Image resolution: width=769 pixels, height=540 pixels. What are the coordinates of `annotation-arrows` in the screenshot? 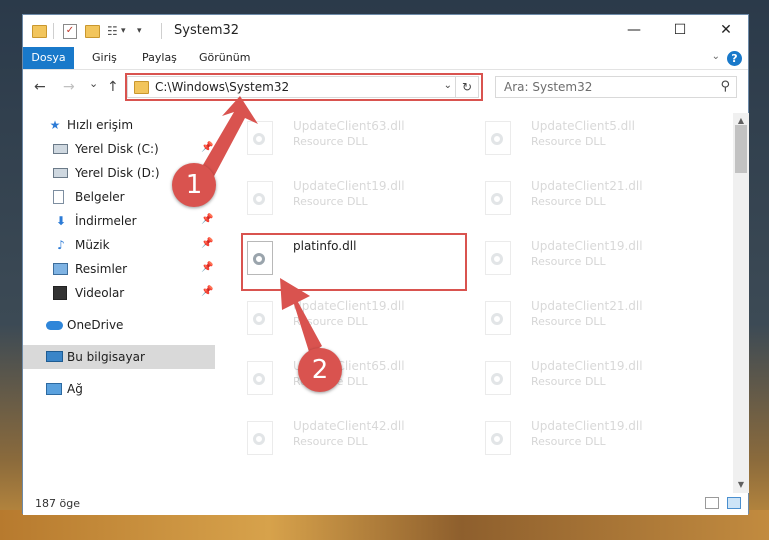 It's located at (261, 225).